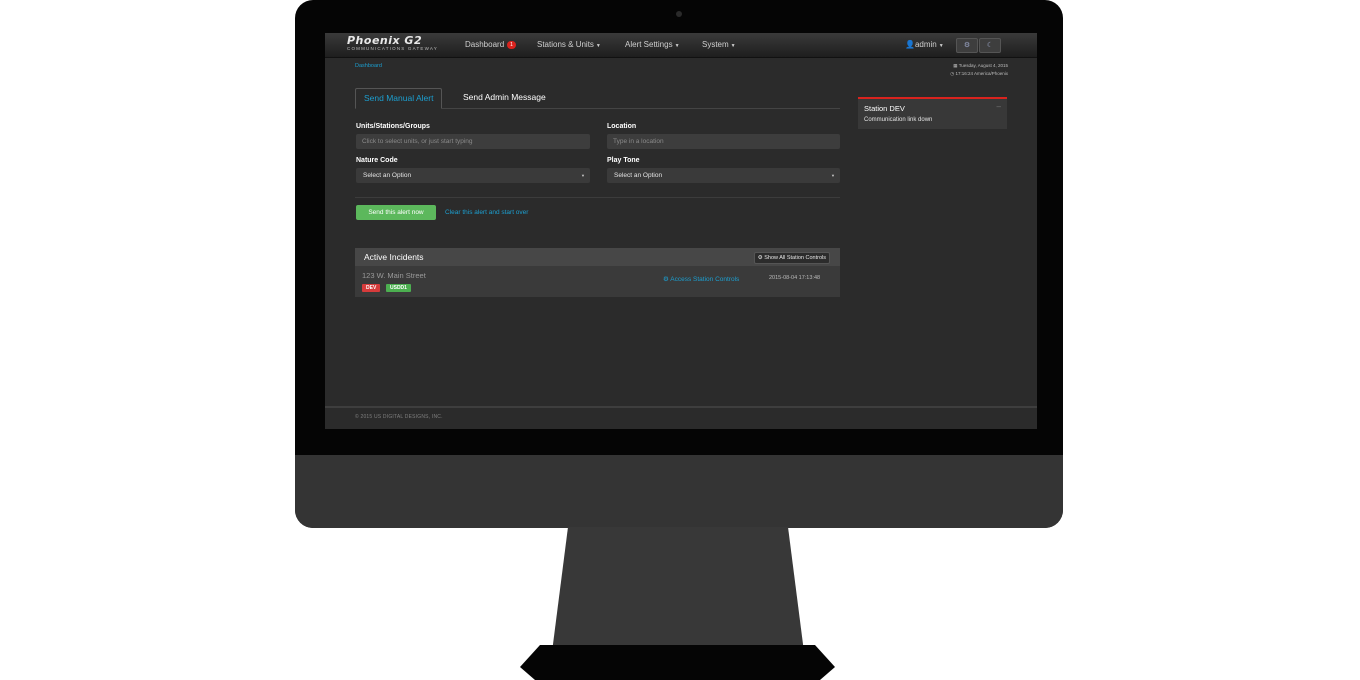  I want to click on nav-stations-units: Stations & Units ▼, so click(569, 44).